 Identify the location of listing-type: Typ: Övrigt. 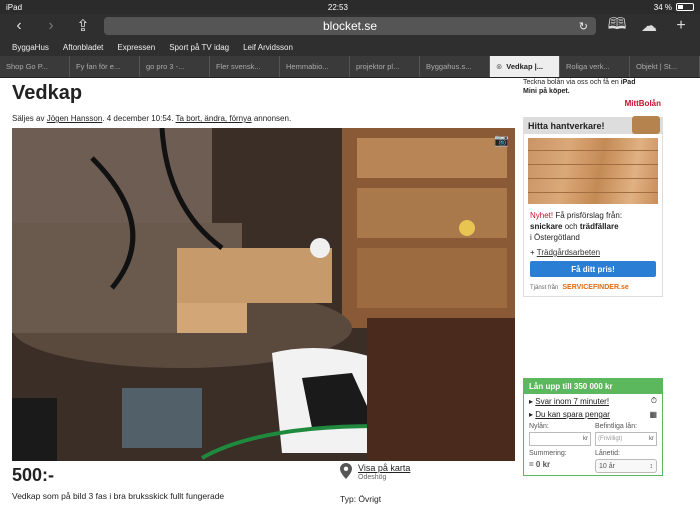
(361, 499).